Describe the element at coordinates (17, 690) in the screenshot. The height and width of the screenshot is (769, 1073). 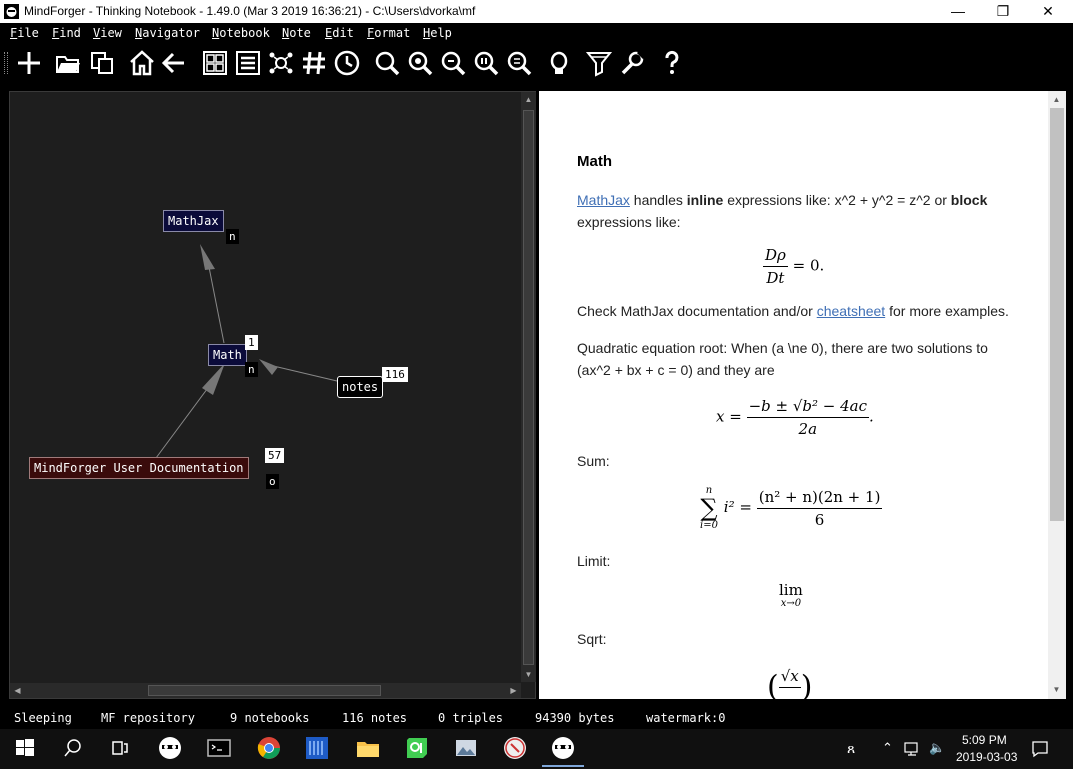
I see `scroll-left-icon: ◀` at that location.